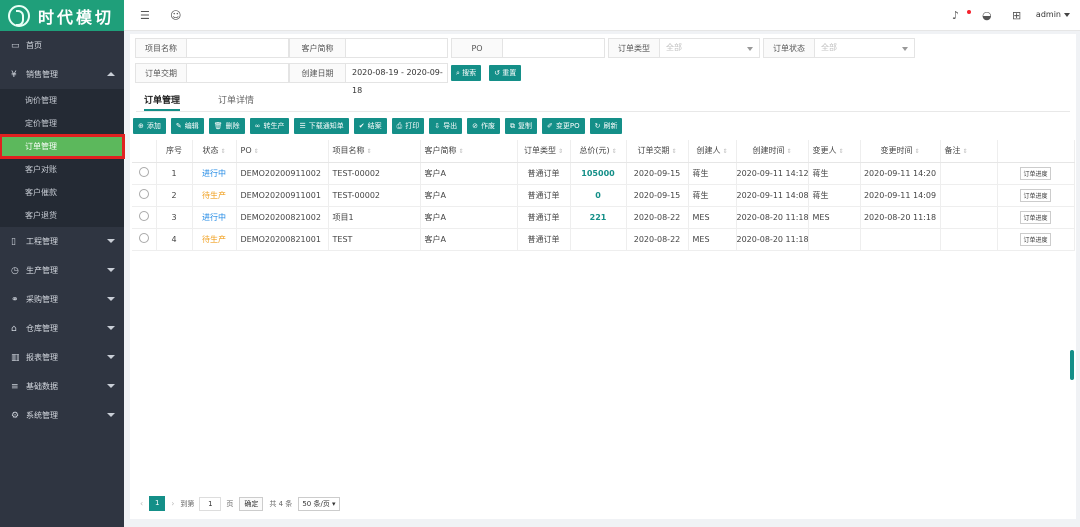 This screenshot has height=527, width=1080. I want to click on column-header-type: 订单类型 ⇕, so click(544, 151).